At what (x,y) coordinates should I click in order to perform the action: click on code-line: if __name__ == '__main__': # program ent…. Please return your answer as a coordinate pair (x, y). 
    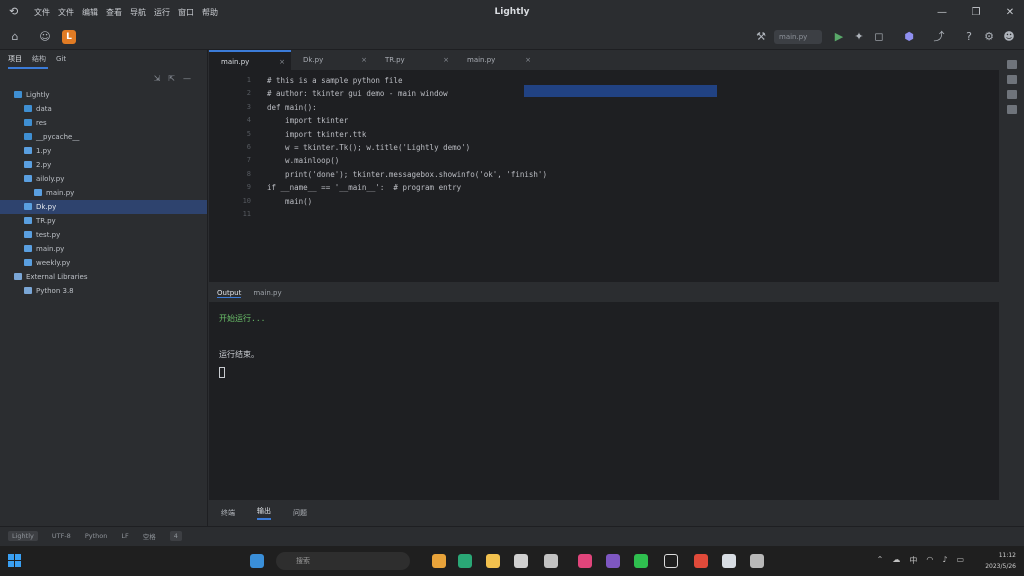
    Looking at the image, I should click on (633, 187).